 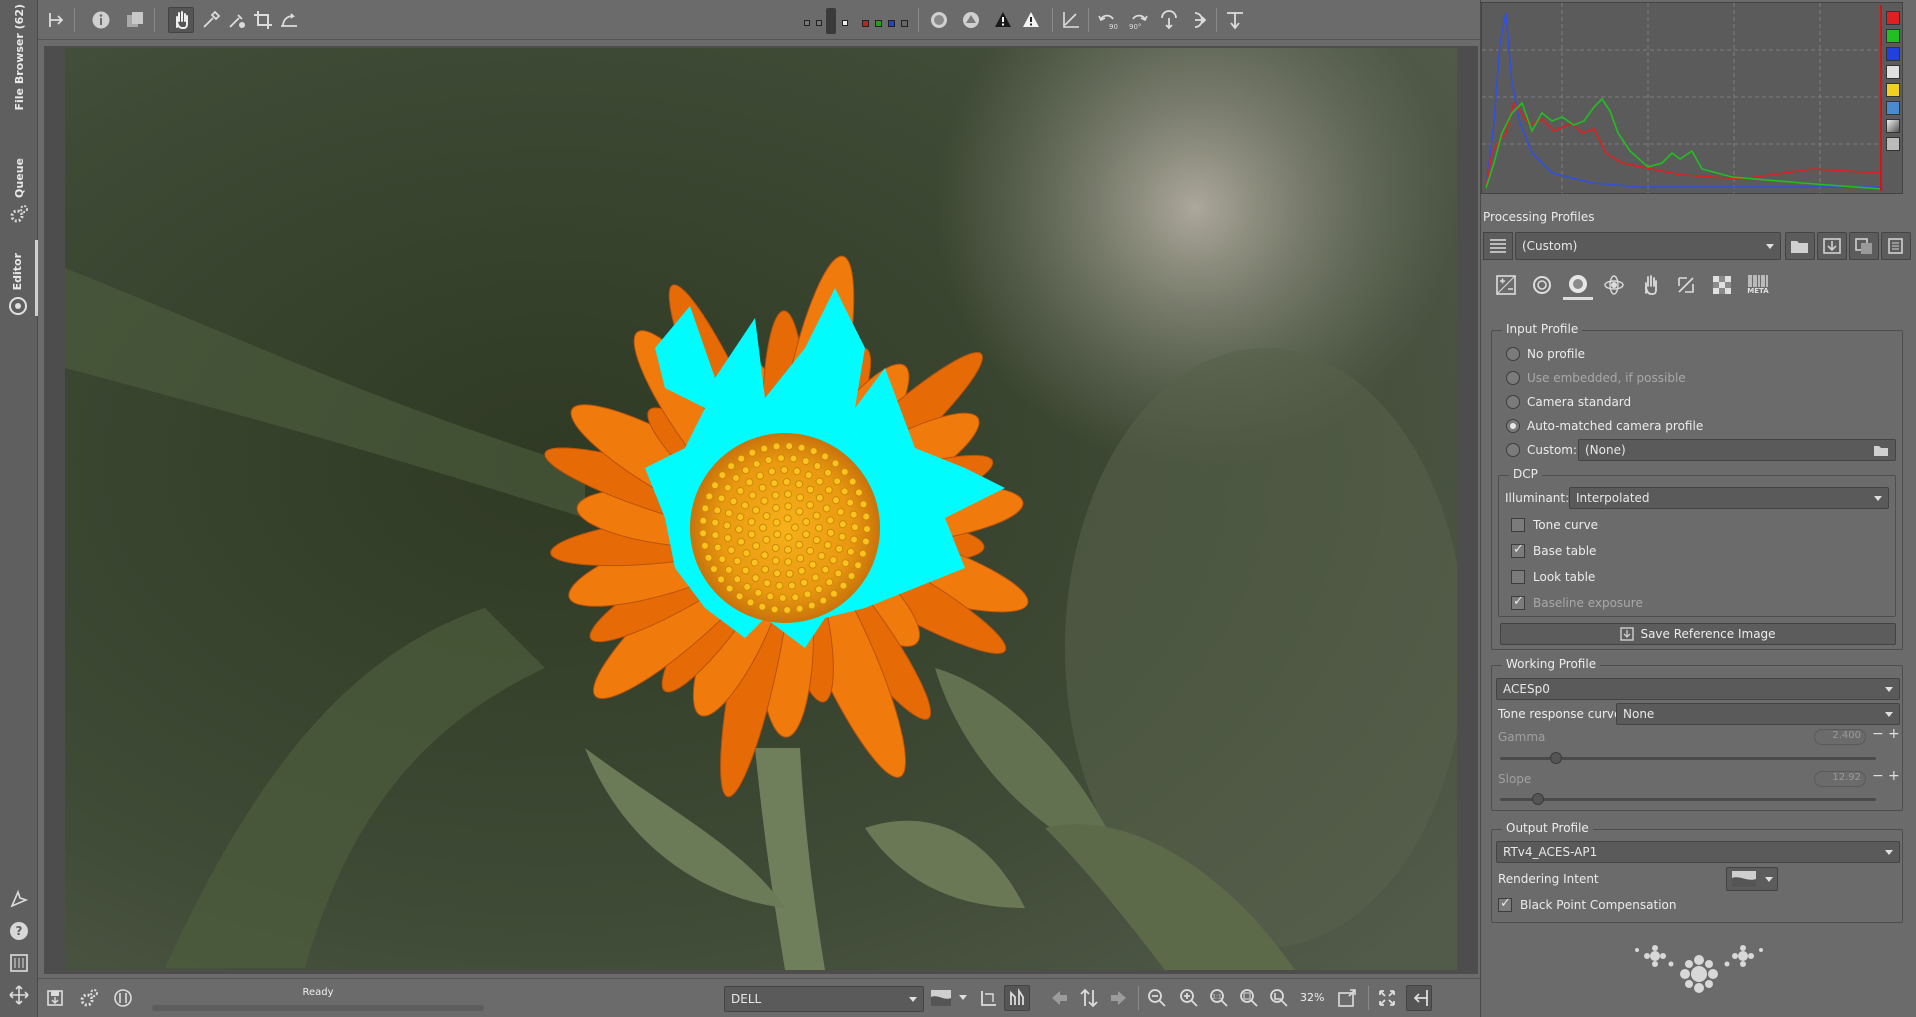 What do you see at coordinates (1698, 852) in the screenshot?
I see `output-profile-select: RTv4_ACES-AP1` at bounding box center [1698, 852].